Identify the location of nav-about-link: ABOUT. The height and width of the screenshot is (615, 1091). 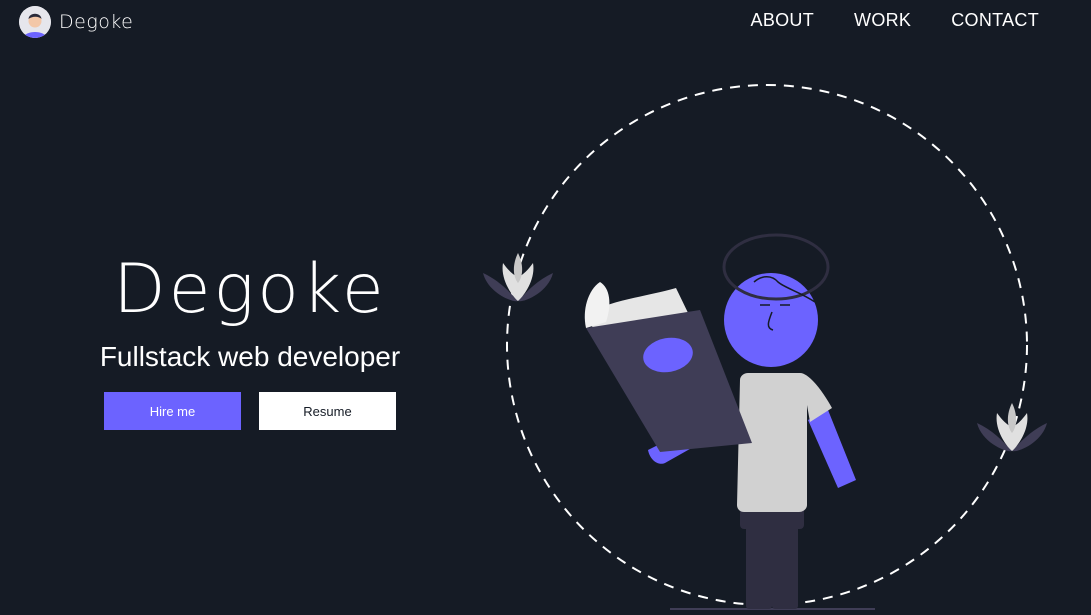
(783, 20).